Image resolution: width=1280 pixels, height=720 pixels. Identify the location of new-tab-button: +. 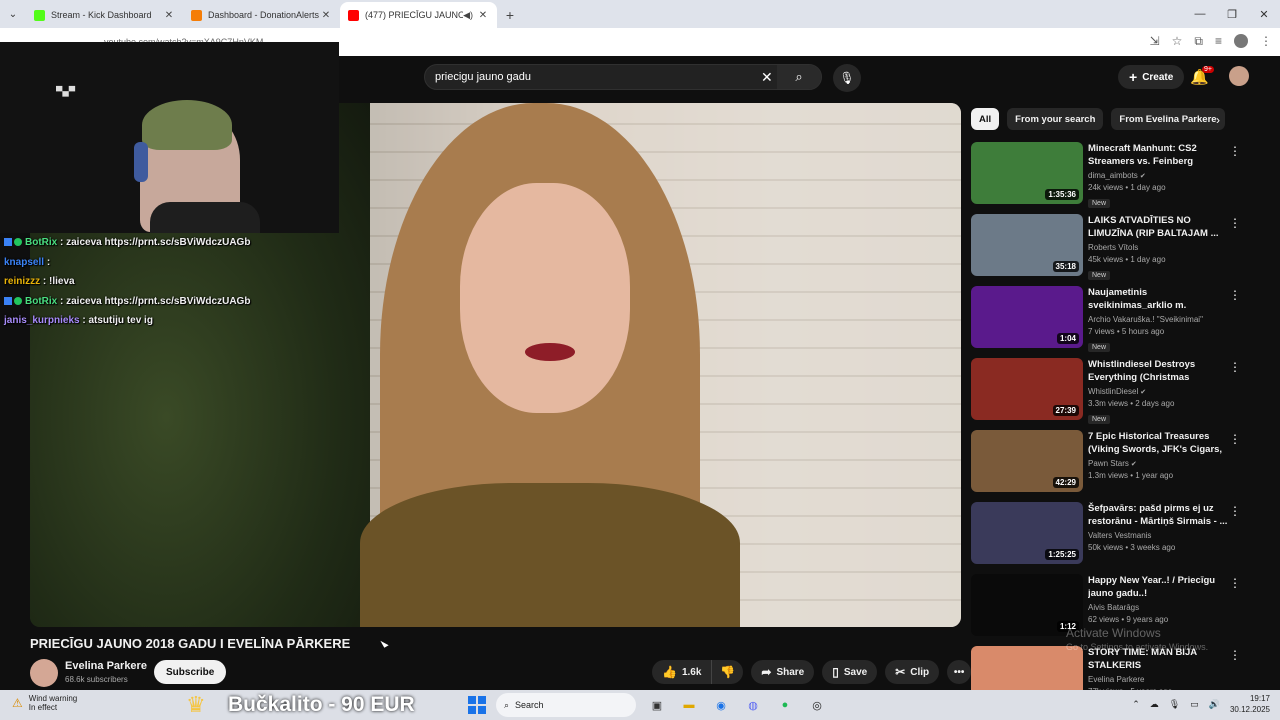
(510, 15).